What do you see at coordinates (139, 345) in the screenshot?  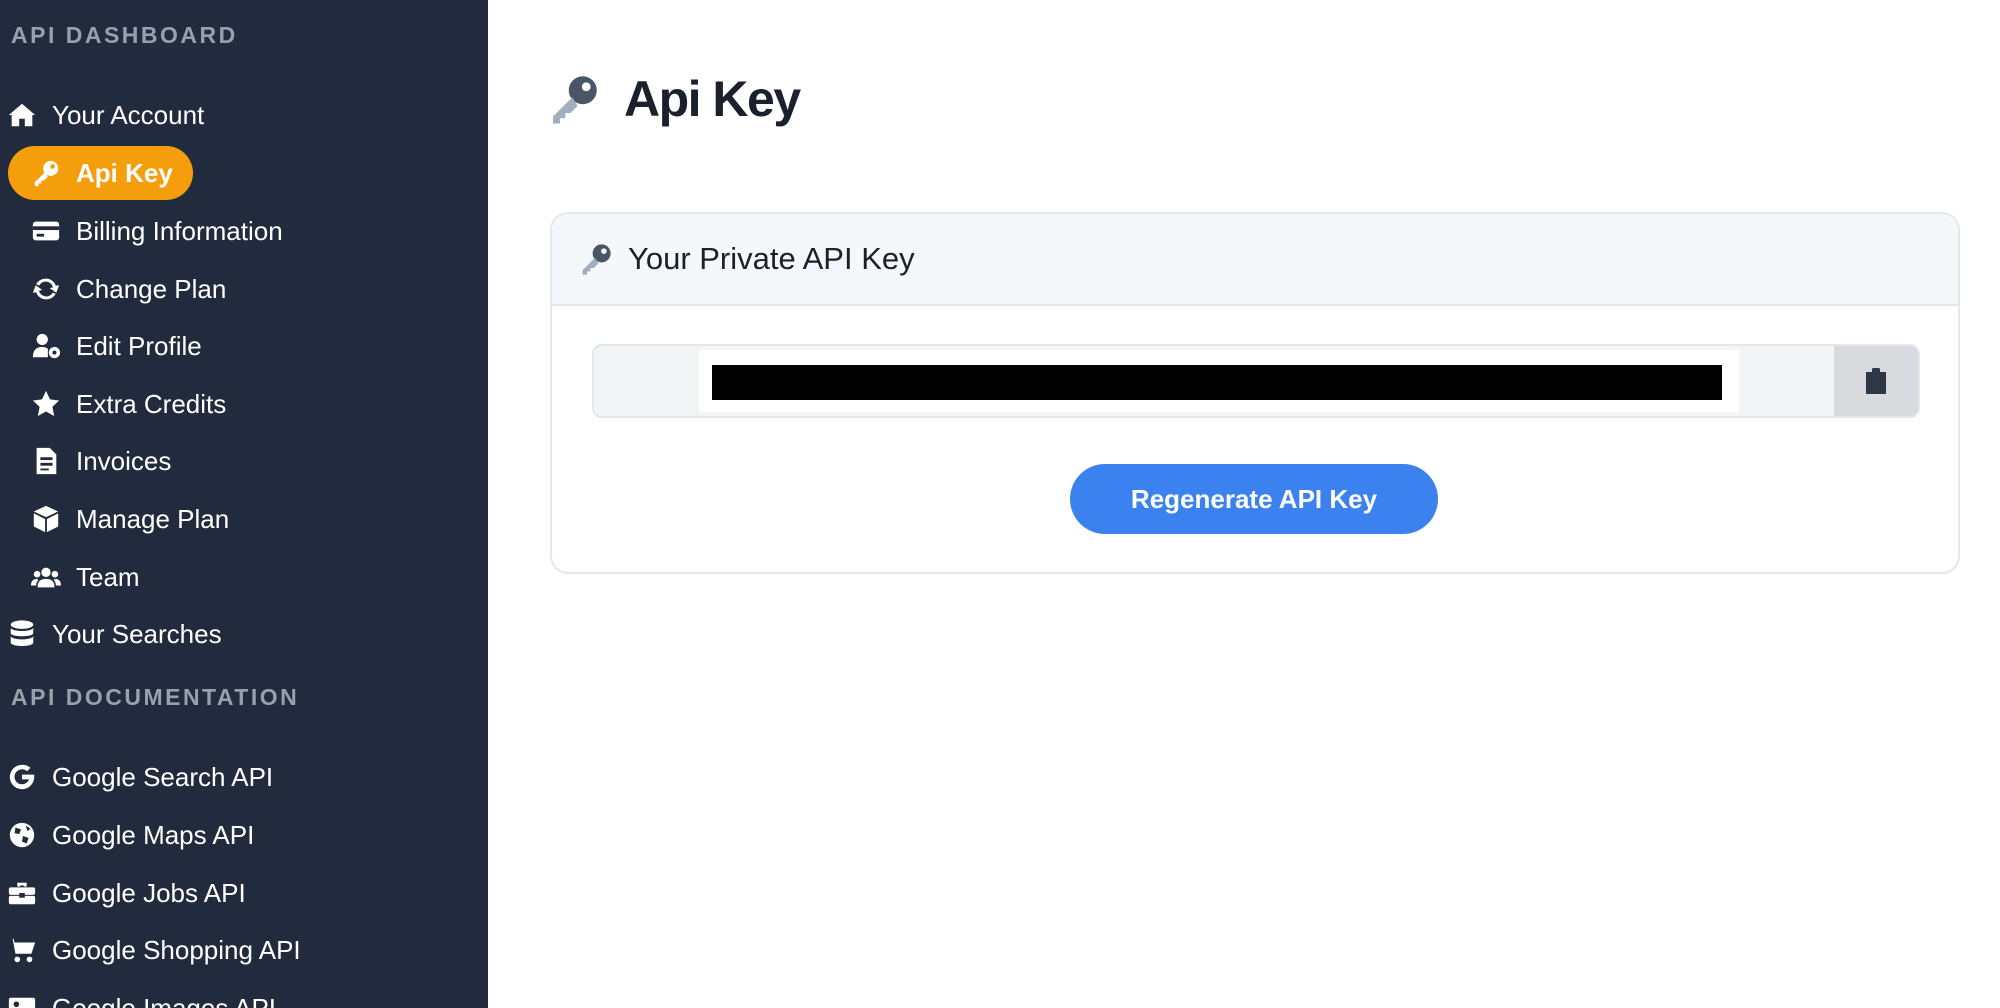 I see `sidebar-item-label: Edit Profile` at bounding box center [139, 345].